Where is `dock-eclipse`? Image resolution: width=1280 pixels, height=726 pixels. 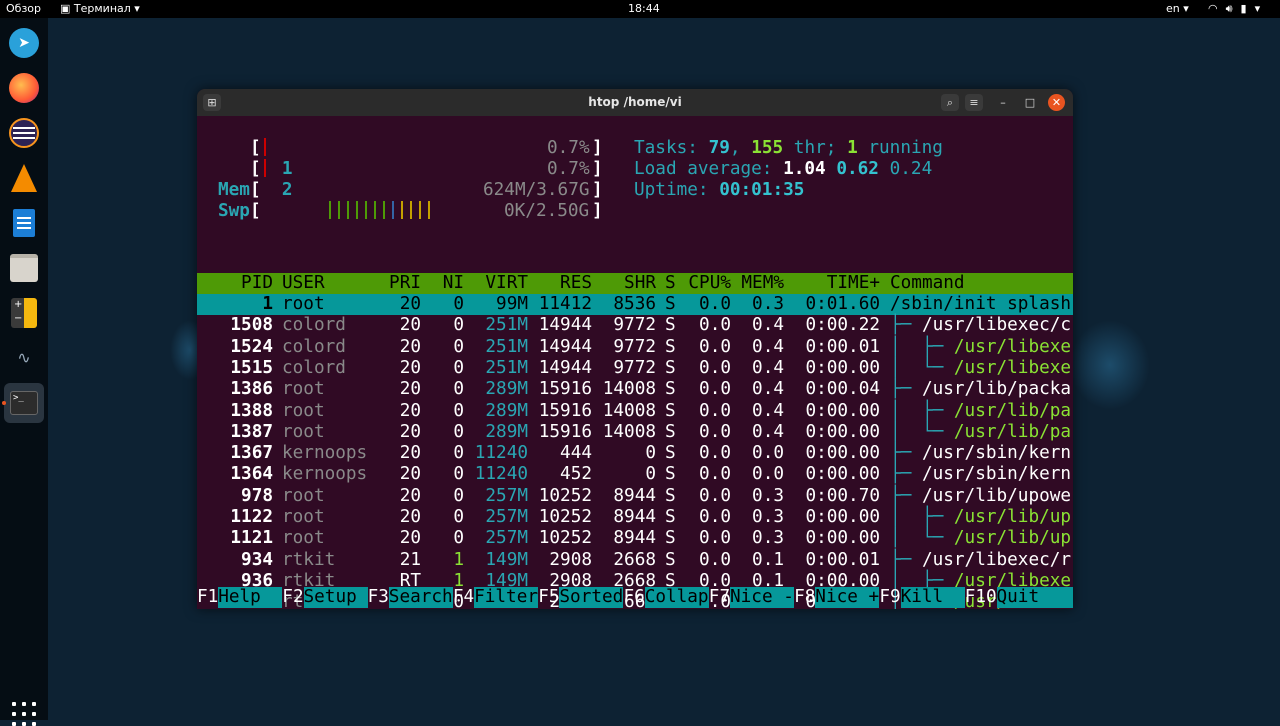 dock-eclipse is located at coordinates (24, 133).